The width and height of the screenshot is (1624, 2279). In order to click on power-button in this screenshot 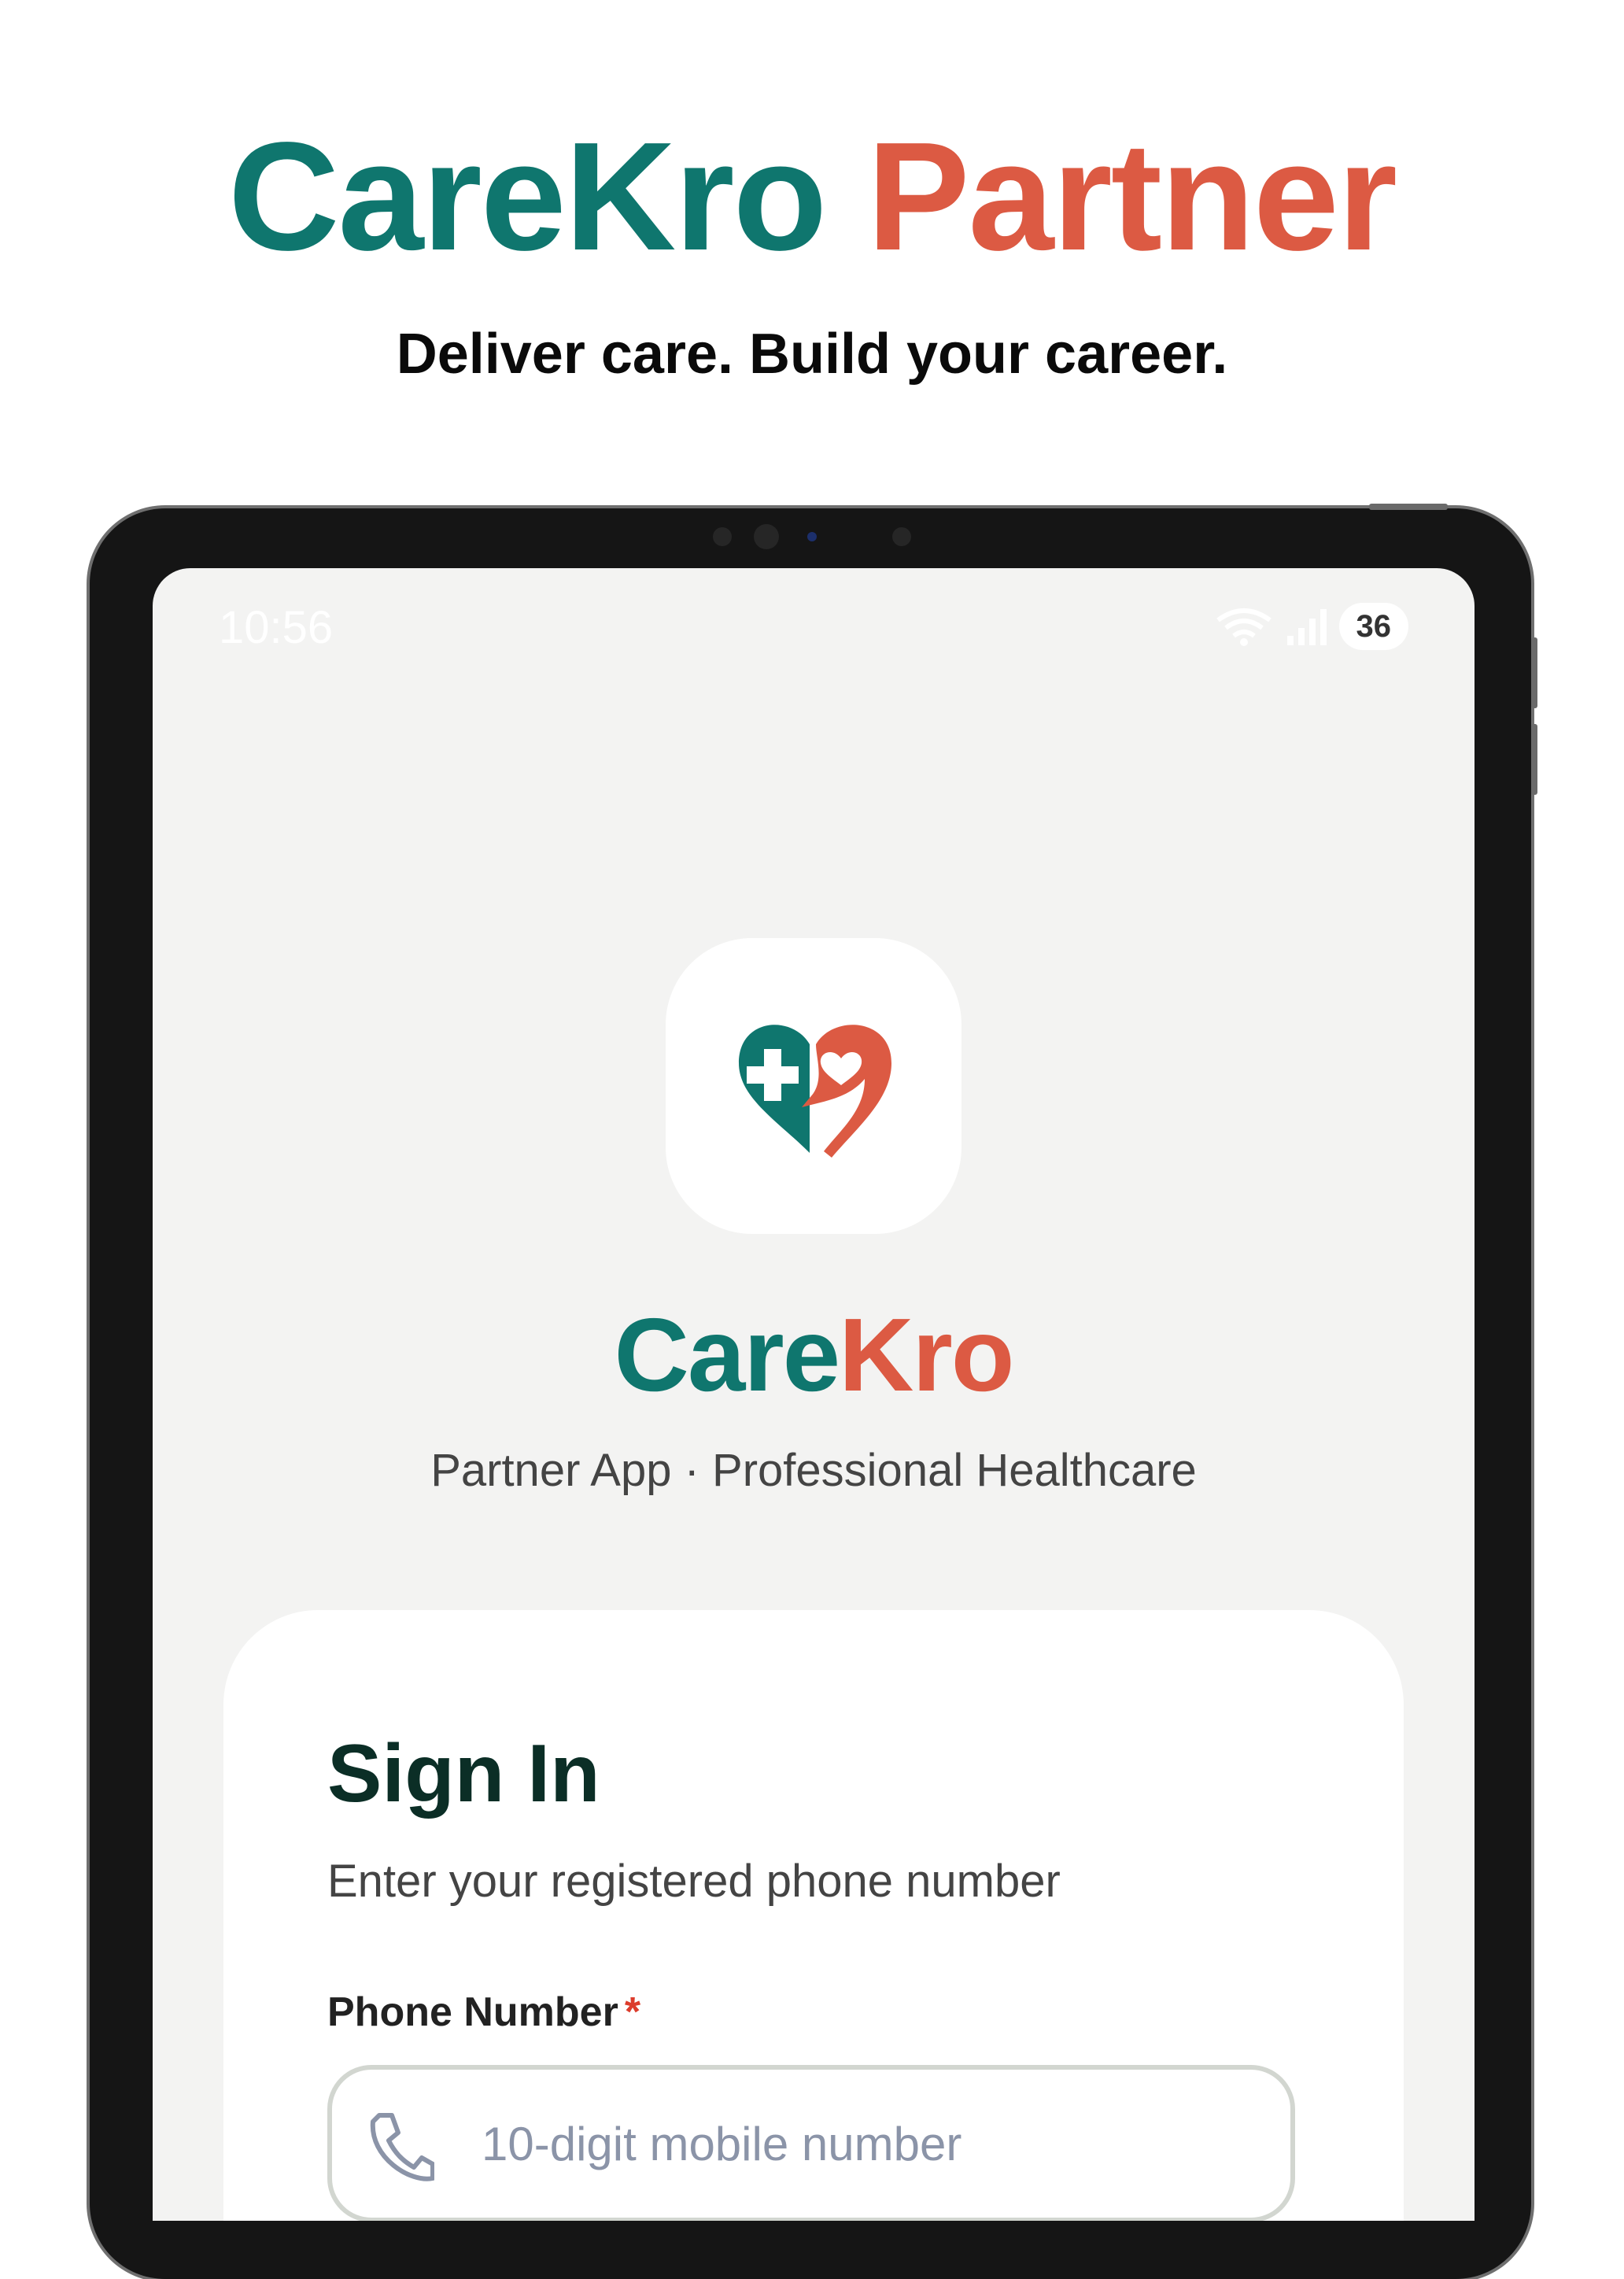, I will do `click(1408, 507)`.